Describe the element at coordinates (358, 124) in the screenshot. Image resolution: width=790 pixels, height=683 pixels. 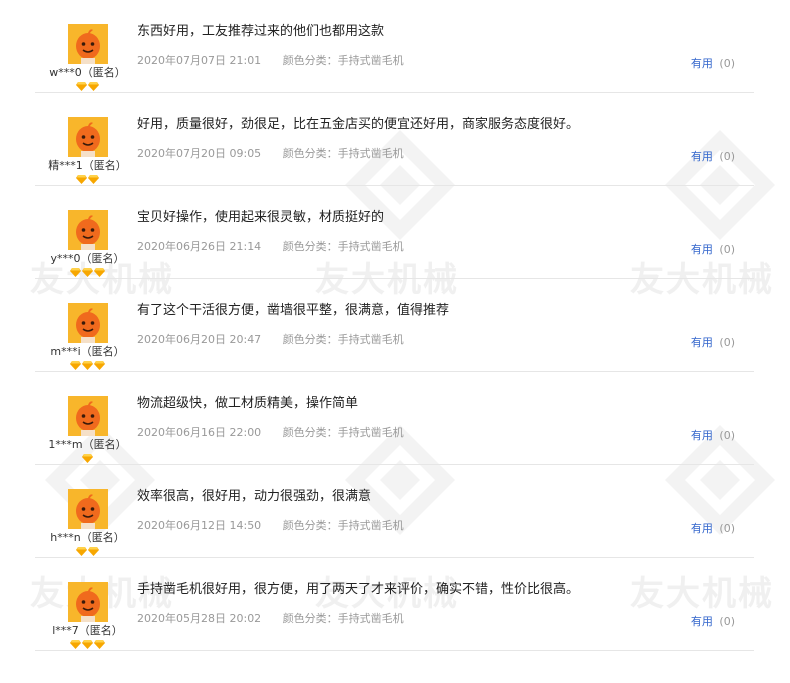
I see `review-text: 好用，质量很好，劲很足，比在五金店买的便宜还好用，商家服务态度很好。` at that location.